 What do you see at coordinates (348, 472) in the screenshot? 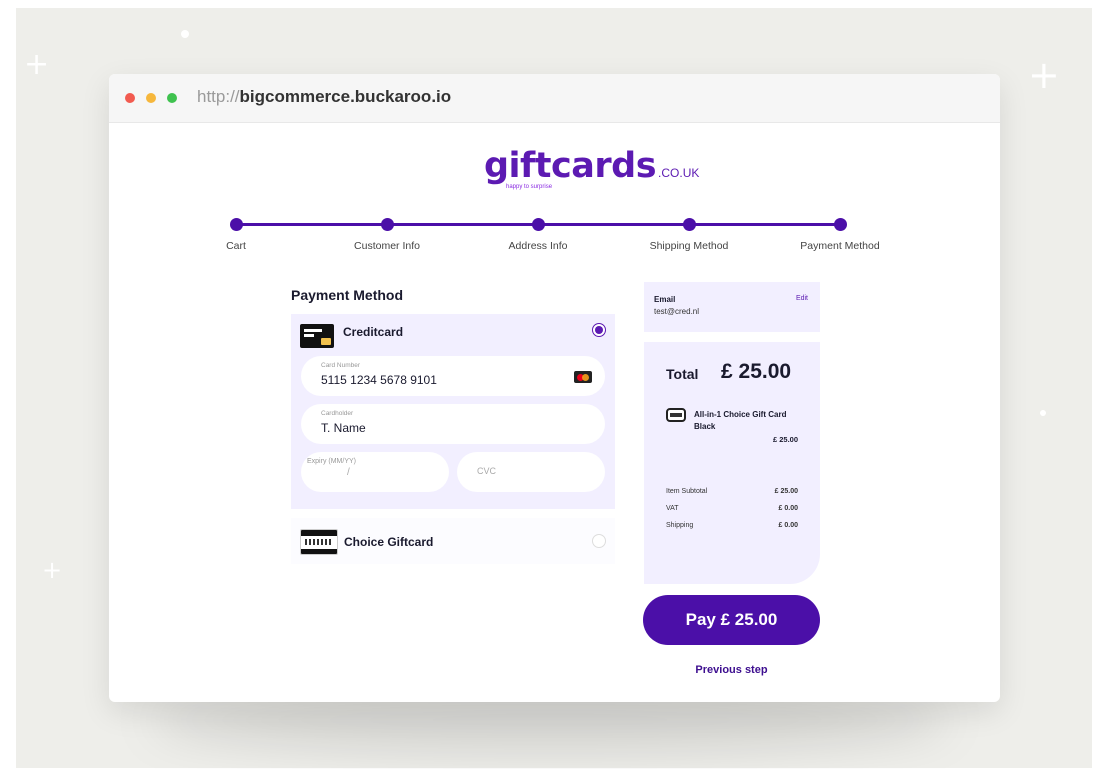
I see `expiry-value: /` at bounding box center [348, 472].